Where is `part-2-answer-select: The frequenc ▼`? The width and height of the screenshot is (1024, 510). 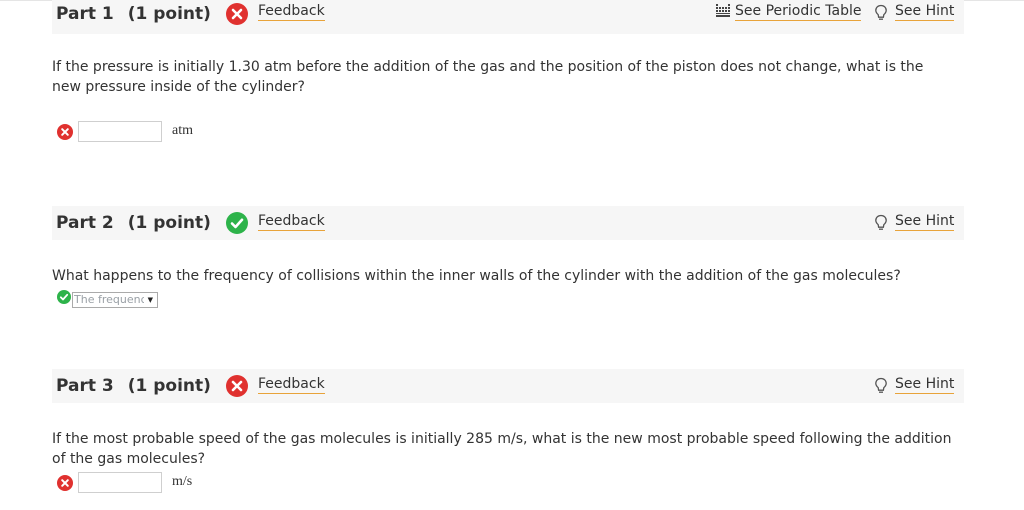
part-2-answer-select: The frequenc ▼ is located at coordinates (115, 300).